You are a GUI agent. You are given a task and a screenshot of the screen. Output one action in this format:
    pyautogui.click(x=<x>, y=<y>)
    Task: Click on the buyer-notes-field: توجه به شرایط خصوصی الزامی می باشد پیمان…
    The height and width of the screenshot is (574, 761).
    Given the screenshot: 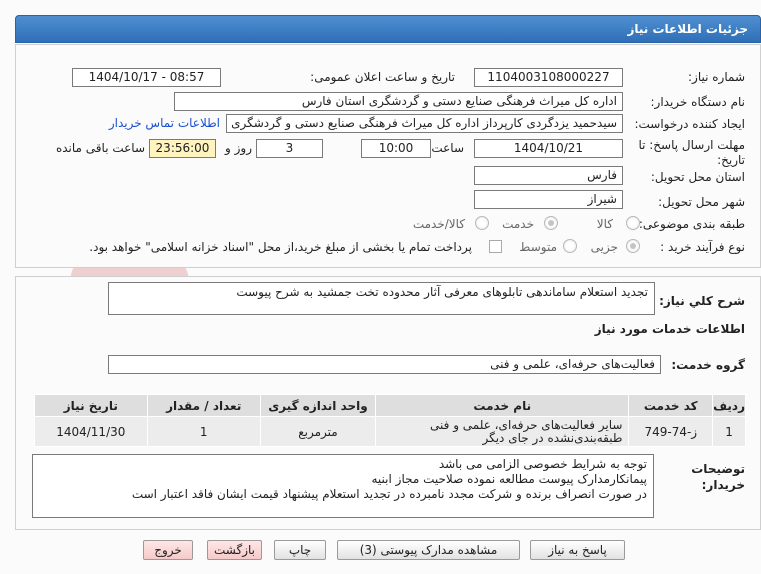 What is the action you would take?
    pyautogui.click(x=343, y=486)
    